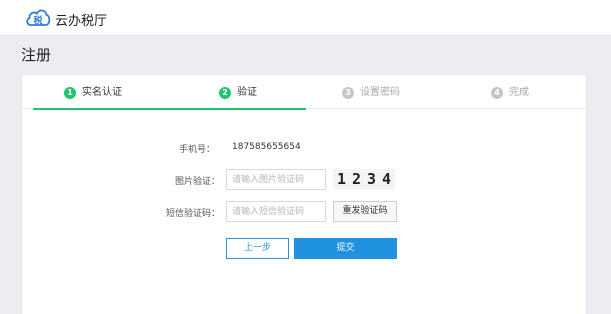 The width and height of the screenshot is (611, 314). Describe the element at coordinates (70, 93) in the screenshot. I see `step-number: 1` at that location.